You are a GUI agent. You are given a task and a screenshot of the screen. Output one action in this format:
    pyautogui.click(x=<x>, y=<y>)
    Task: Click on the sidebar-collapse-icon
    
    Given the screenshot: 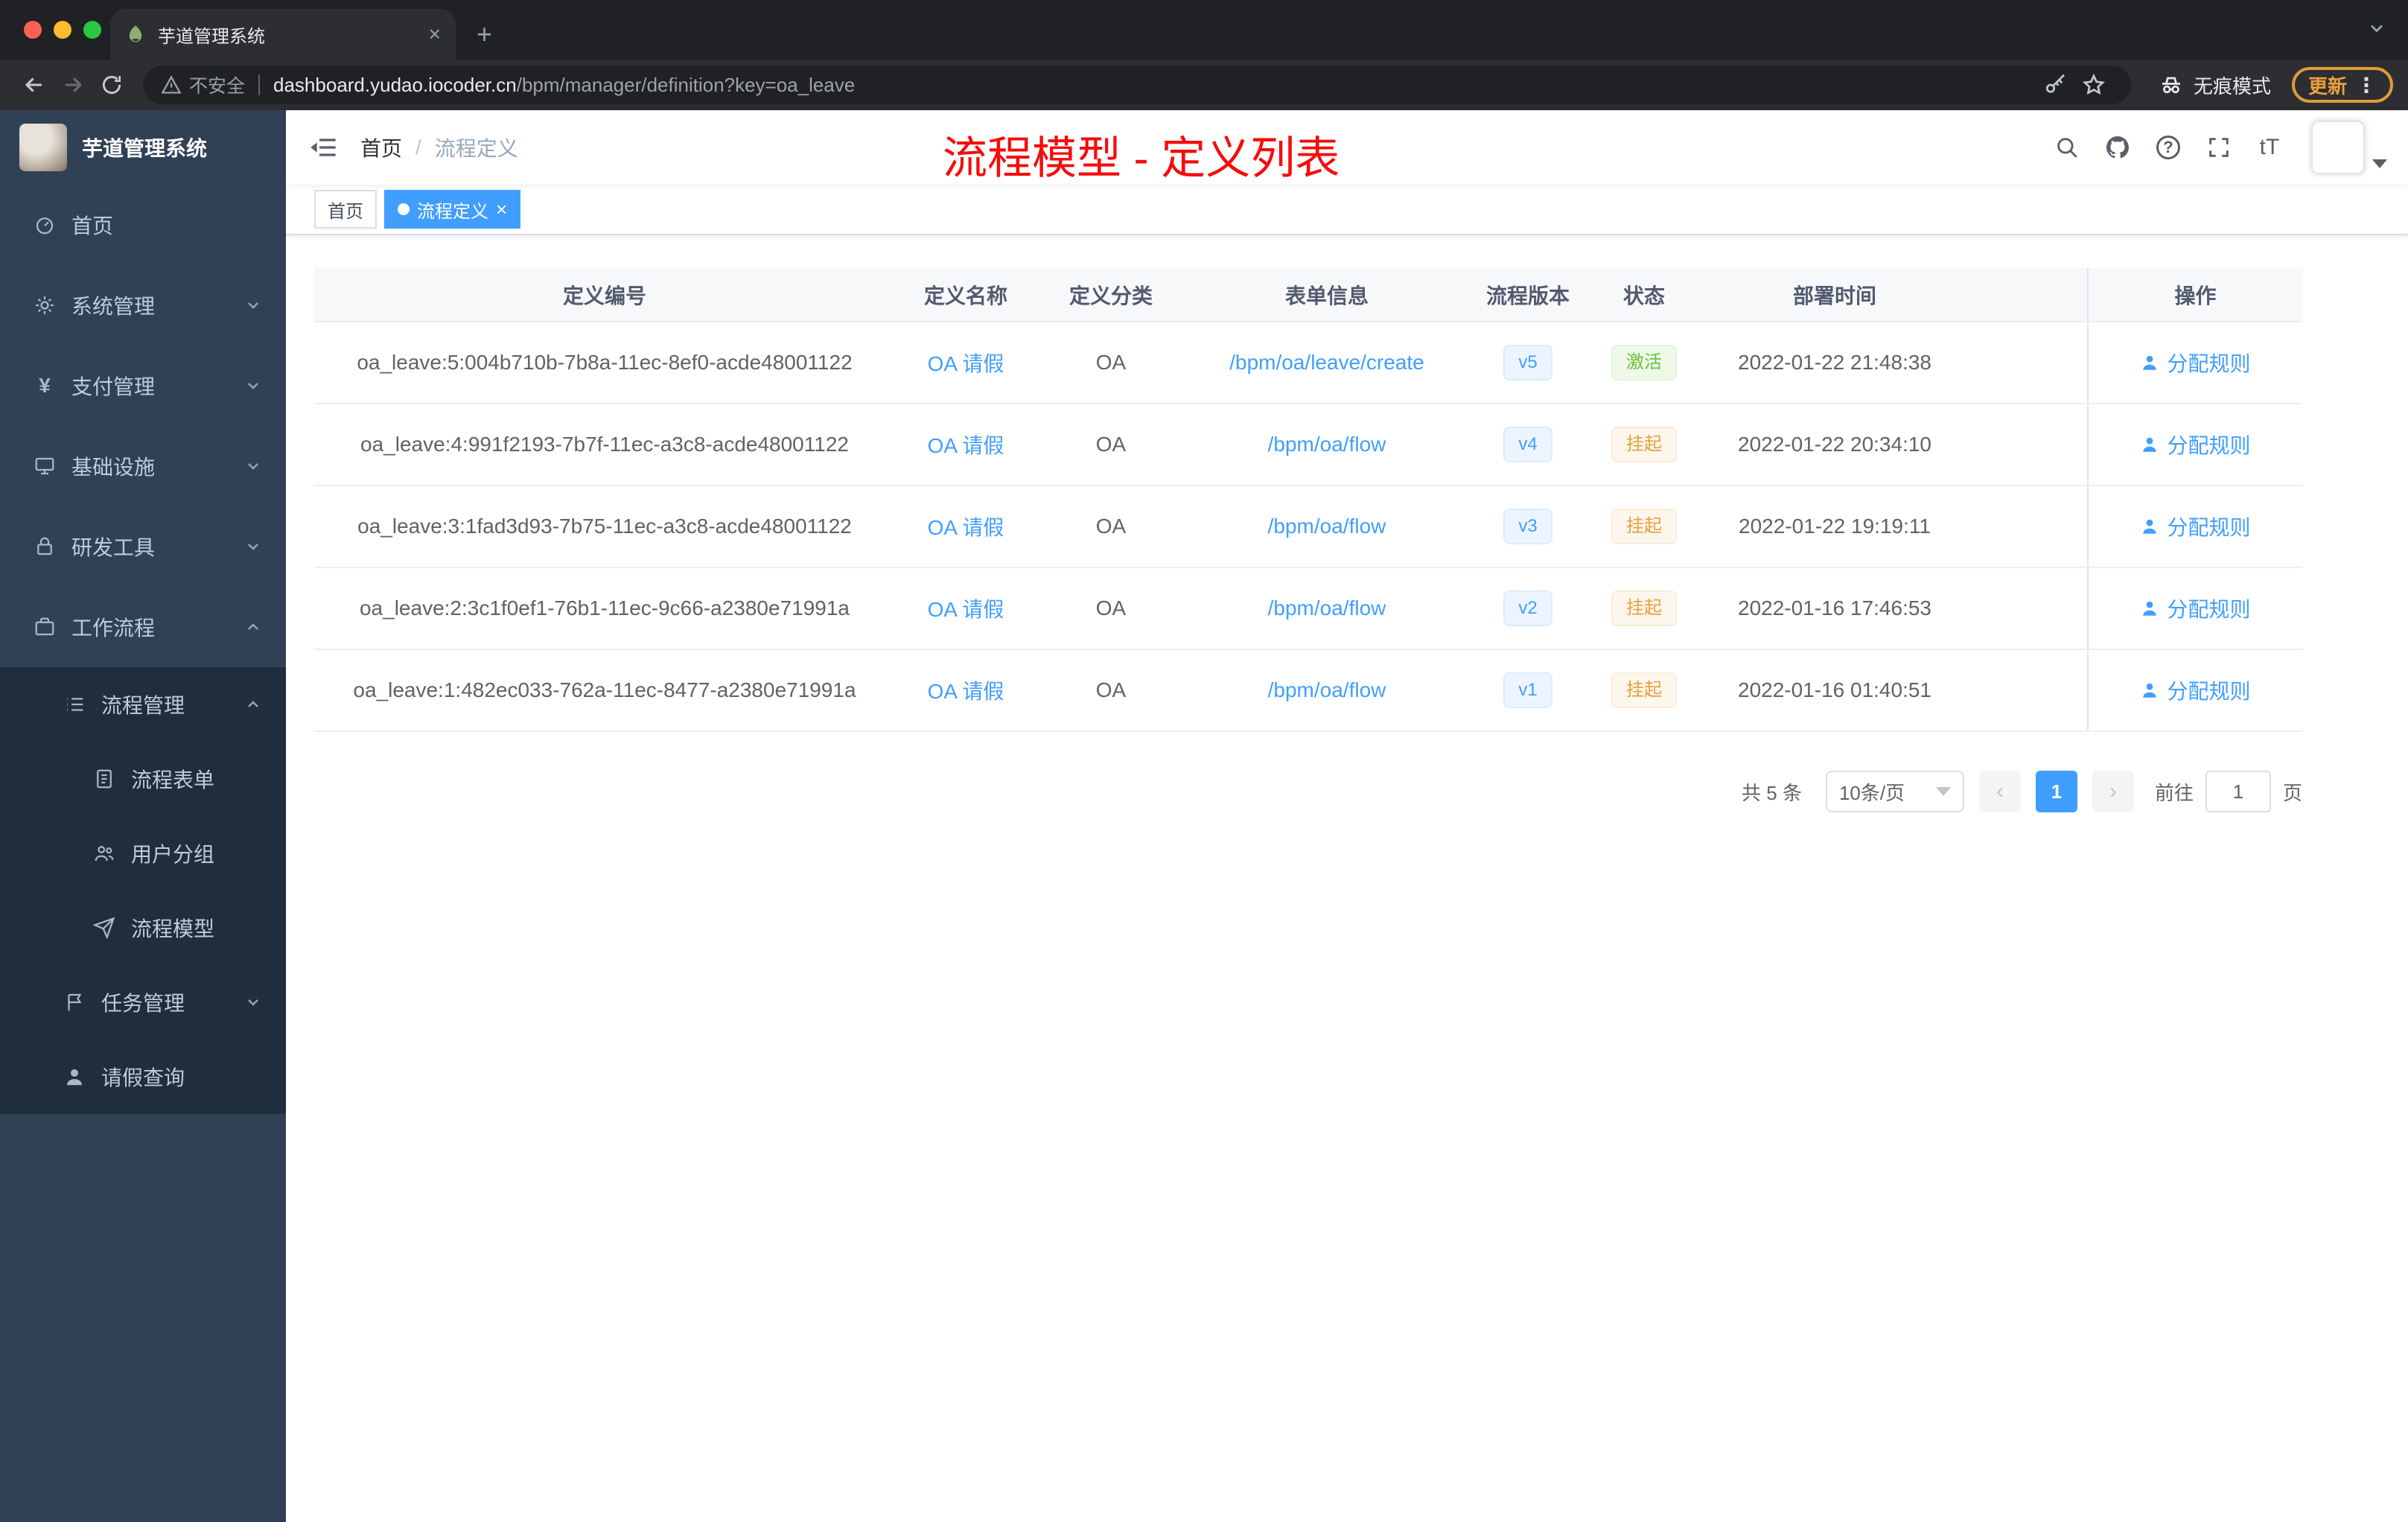 What is the action you would take?
    pyautogui.click(x=323, y=147)
    